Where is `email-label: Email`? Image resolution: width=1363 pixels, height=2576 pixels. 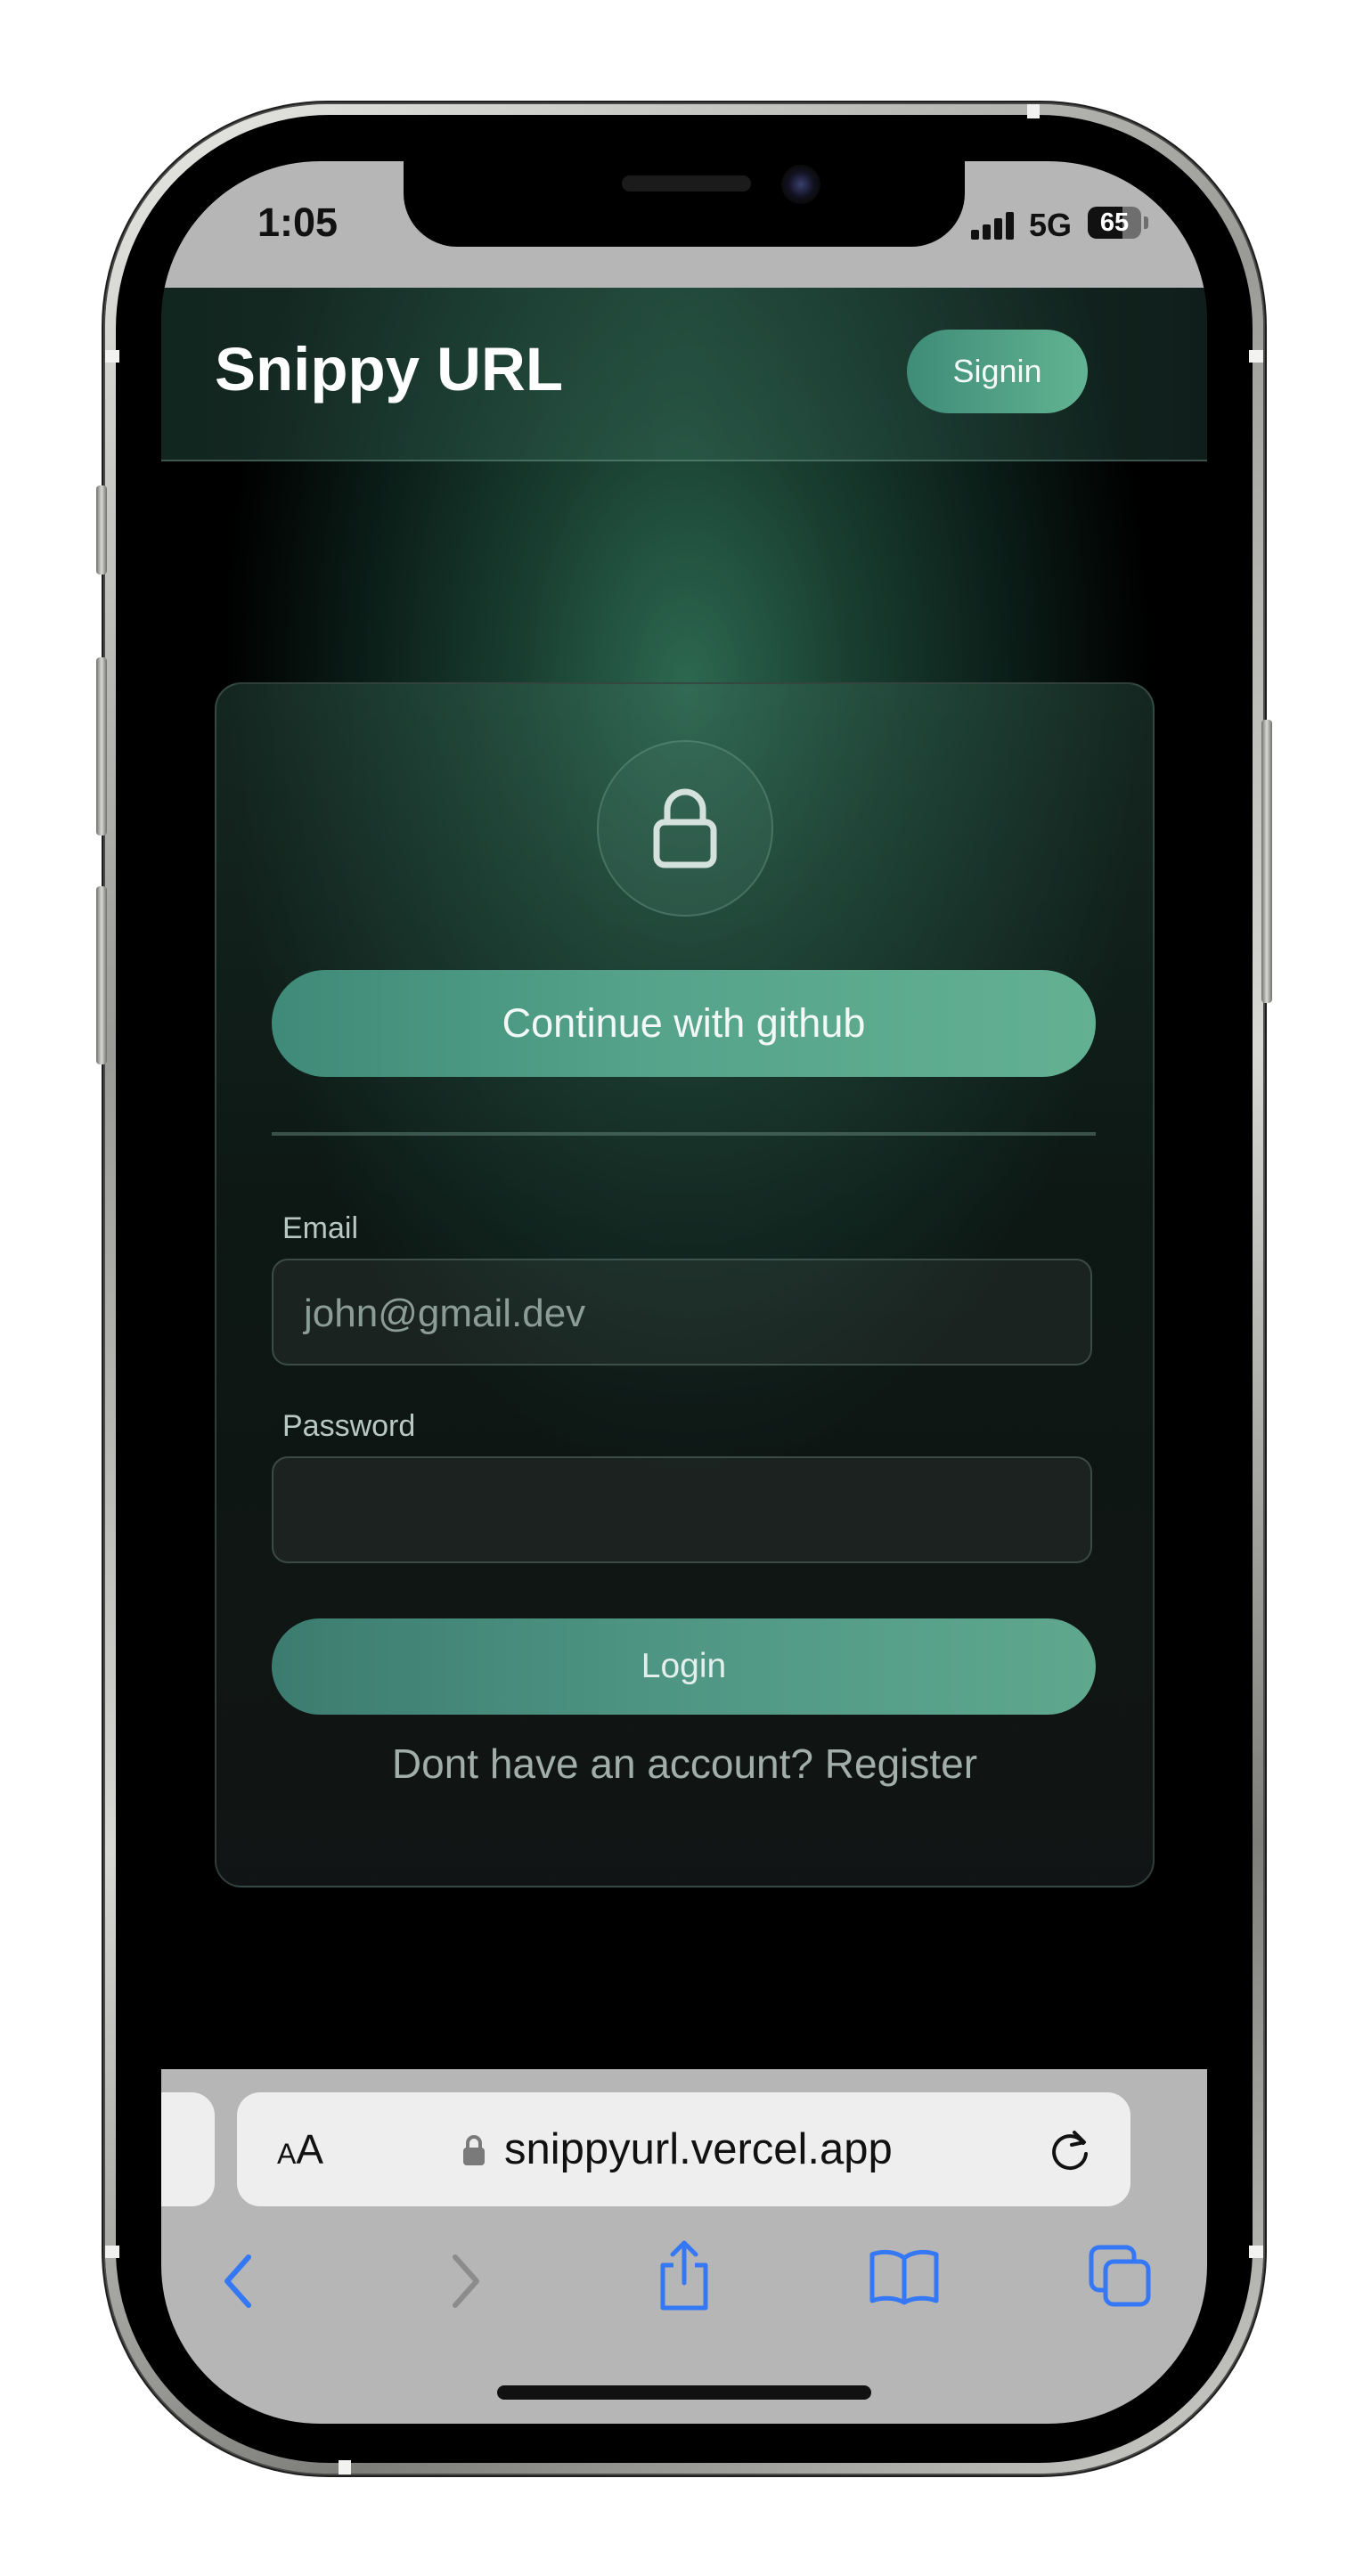 email-label: Email is located at coordinates (320, 1228).